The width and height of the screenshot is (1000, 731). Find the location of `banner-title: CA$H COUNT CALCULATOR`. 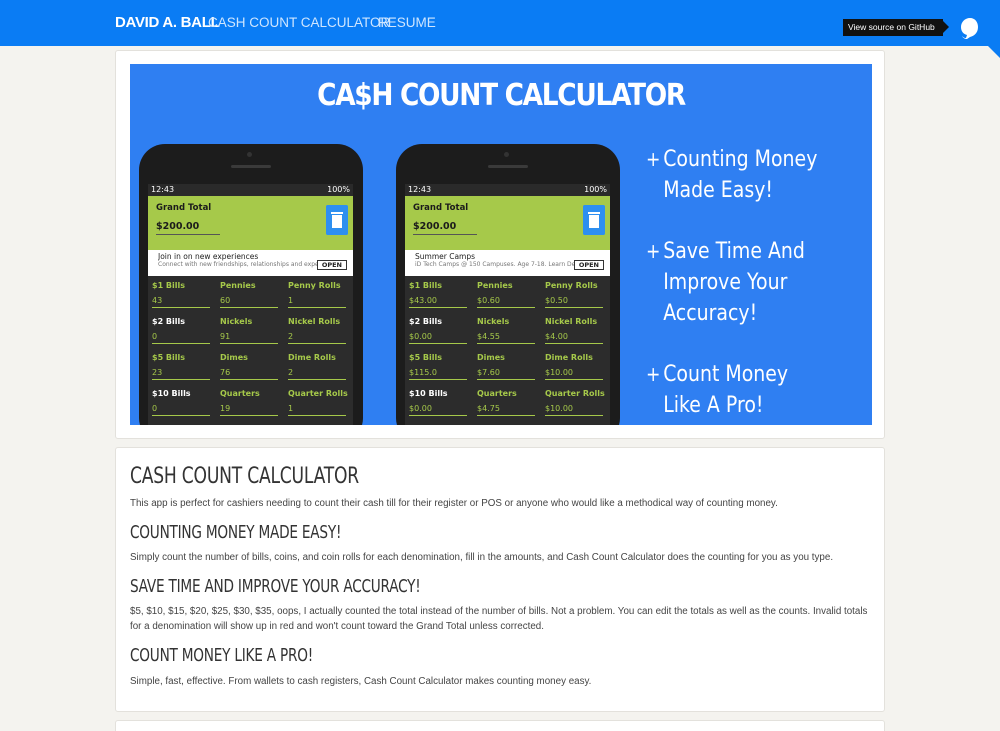

banner-title: CA$H COUNT CALCULATOR is located at coordinates (501, 95).